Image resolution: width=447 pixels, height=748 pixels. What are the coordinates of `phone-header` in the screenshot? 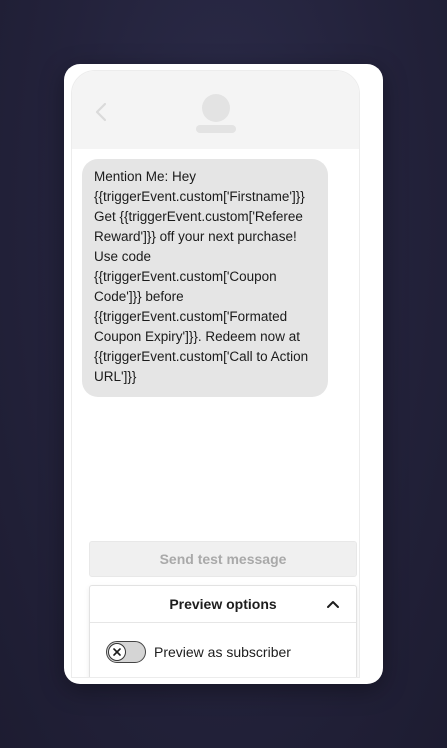 It's located at (215, 110).